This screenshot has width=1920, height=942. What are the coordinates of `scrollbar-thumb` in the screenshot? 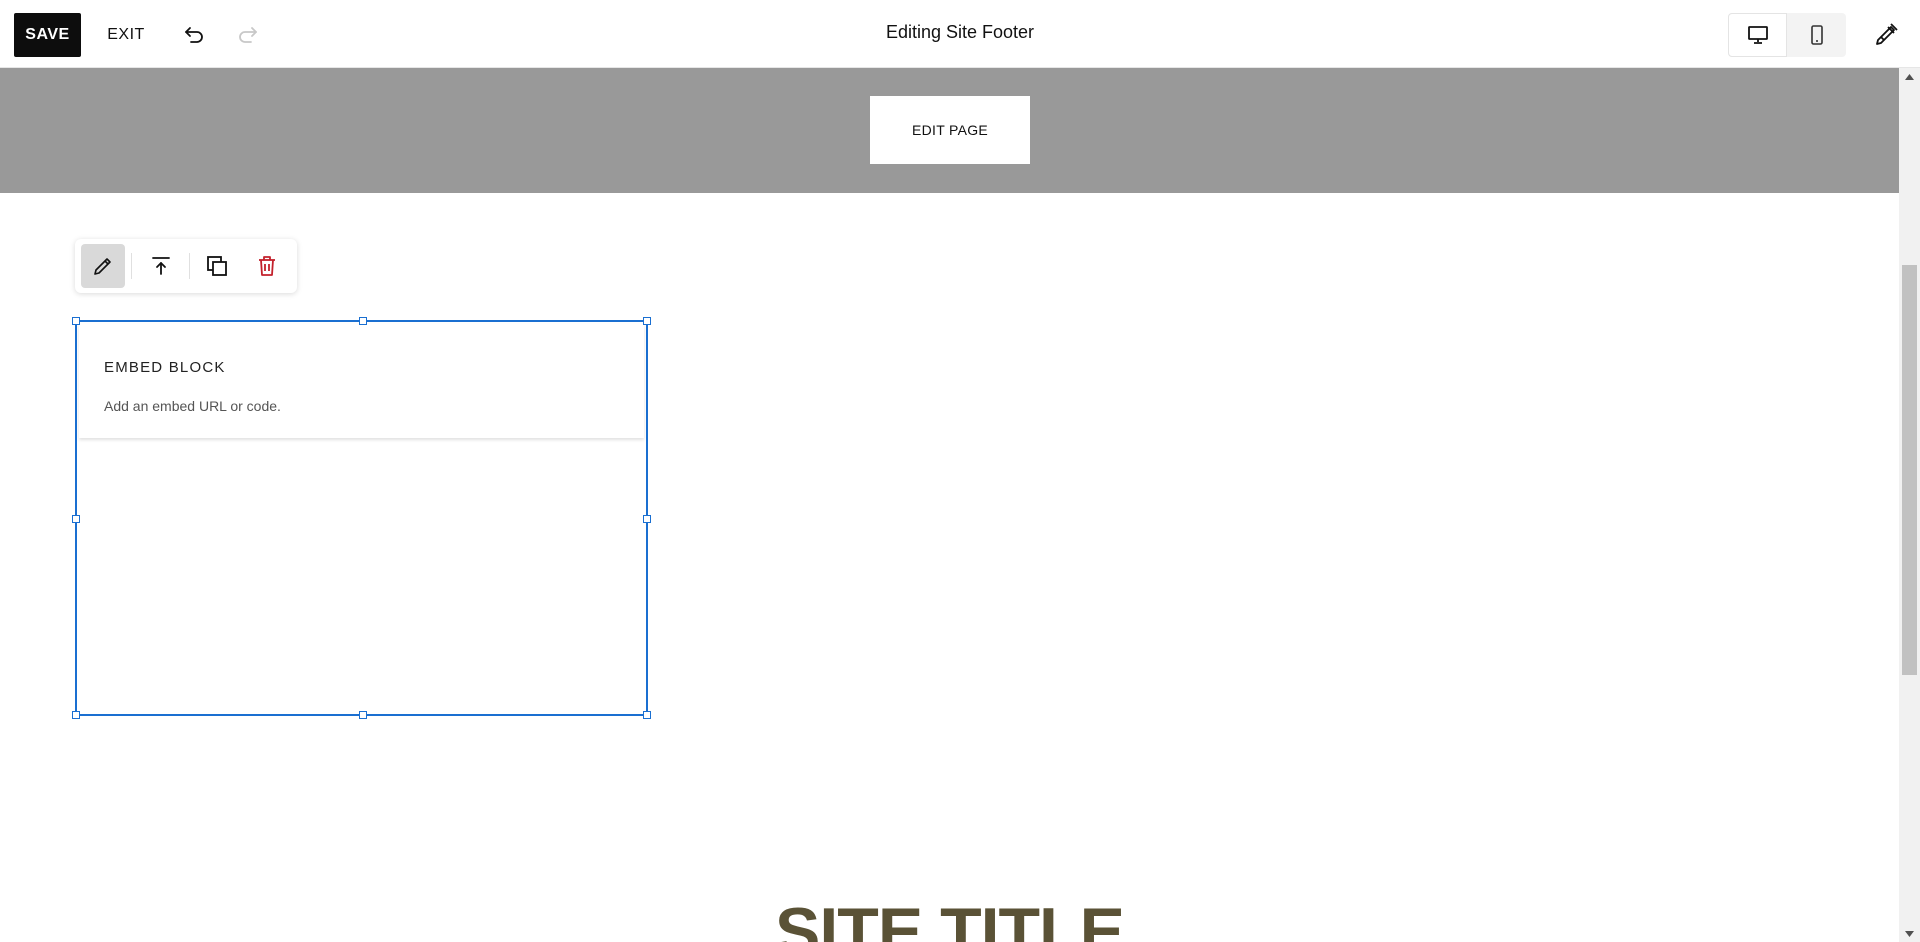 It's located at (1909, 470).